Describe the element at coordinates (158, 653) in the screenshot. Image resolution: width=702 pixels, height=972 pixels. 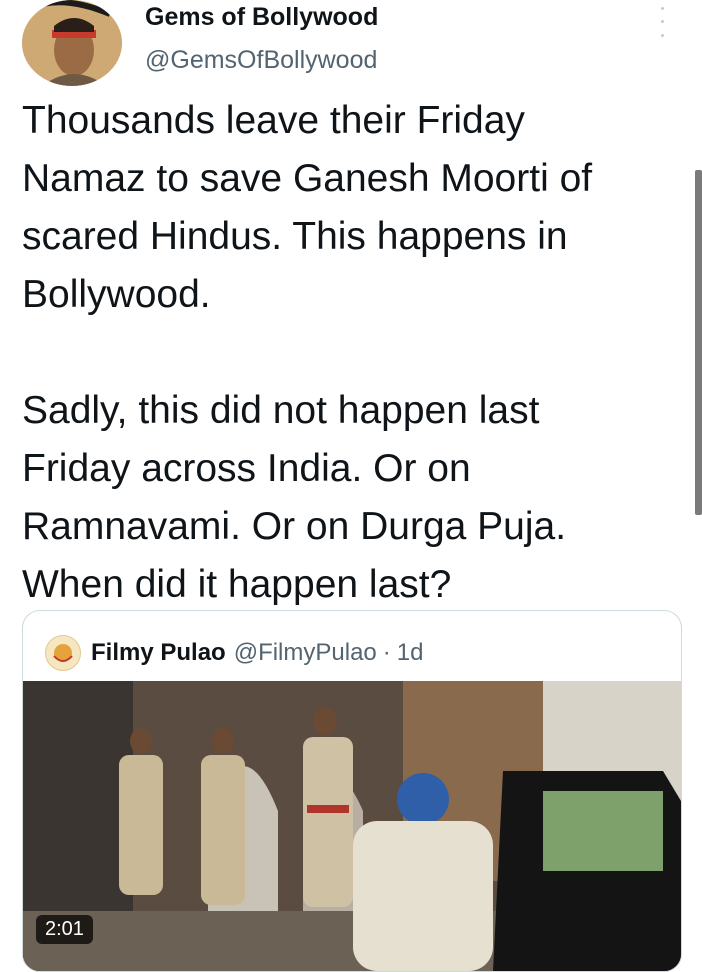
I see `quoted-author-name: Filmy Pulao` at that location.